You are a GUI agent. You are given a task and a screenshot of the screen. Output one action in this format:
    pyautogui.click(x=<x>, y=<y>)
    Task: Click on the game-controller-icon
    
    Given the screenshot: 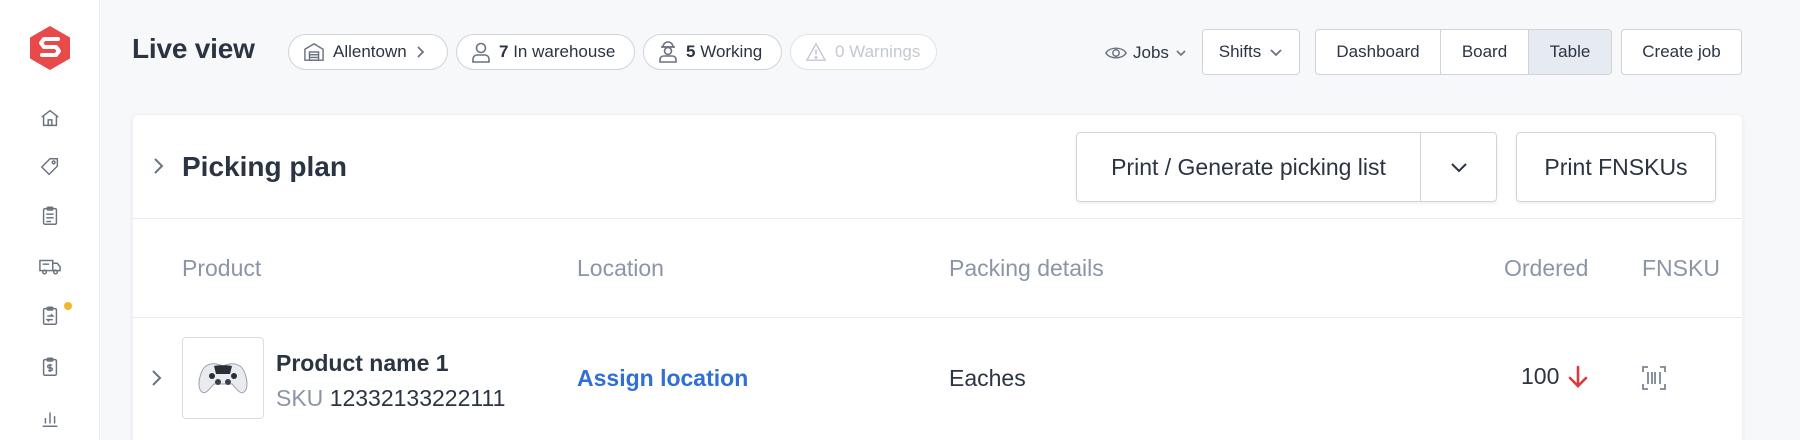 What is the action you would take?
    pyautogui.click(x=223, y=378)
    